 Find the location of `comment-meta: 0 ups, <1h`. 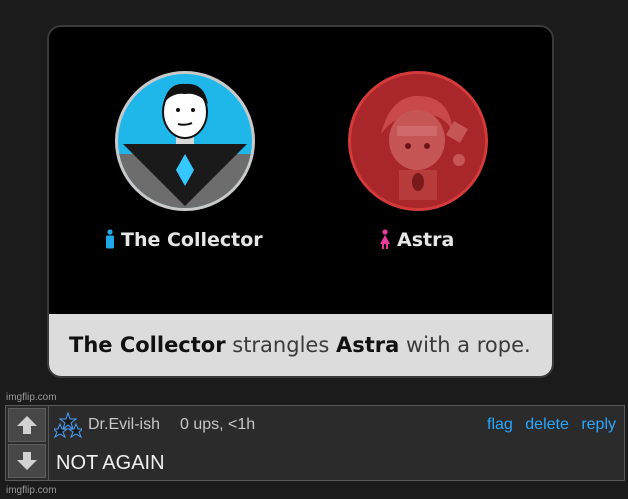

comment-meta: 0 ups, <1h is located at coordinates (218, 424).